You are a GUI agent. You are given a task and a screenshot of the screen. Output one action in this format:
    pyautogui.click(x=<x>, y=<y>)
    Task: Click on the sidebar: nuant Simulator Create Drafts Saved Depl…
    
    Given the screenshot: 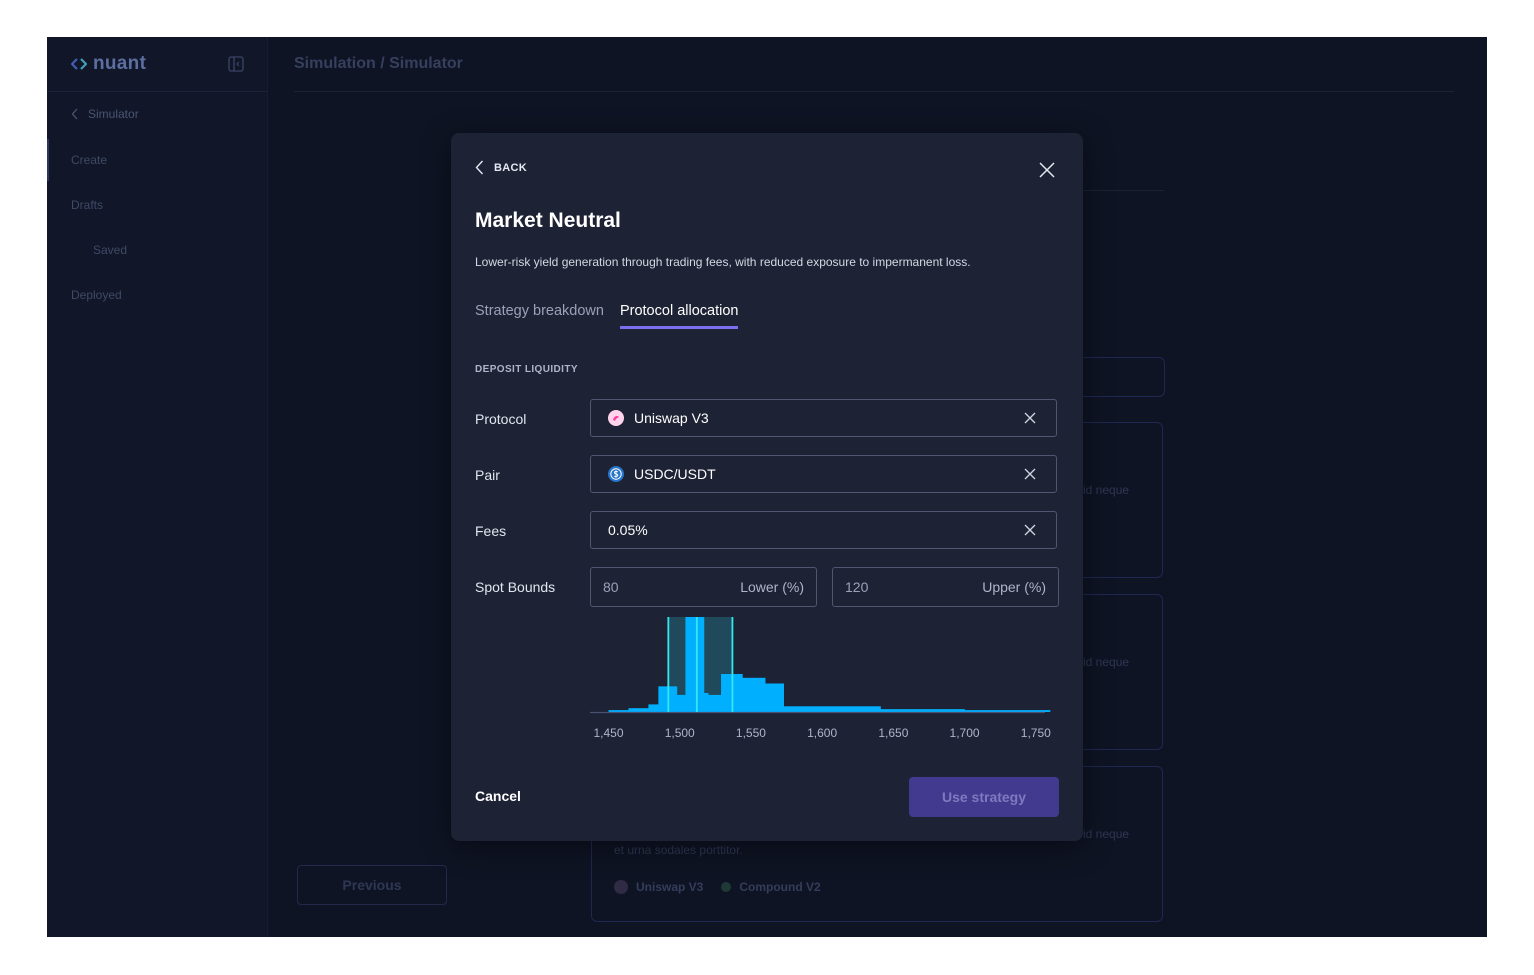 What is the action you would take?
    pyautogui.click(x=157, y=487)
    